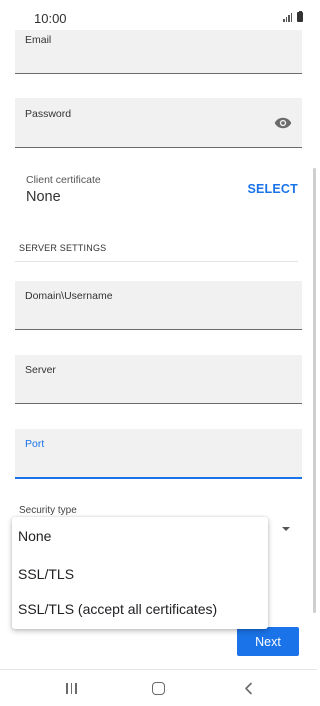 The image size is (320, 706). I want to click on eye-icon, so click(283, 123).